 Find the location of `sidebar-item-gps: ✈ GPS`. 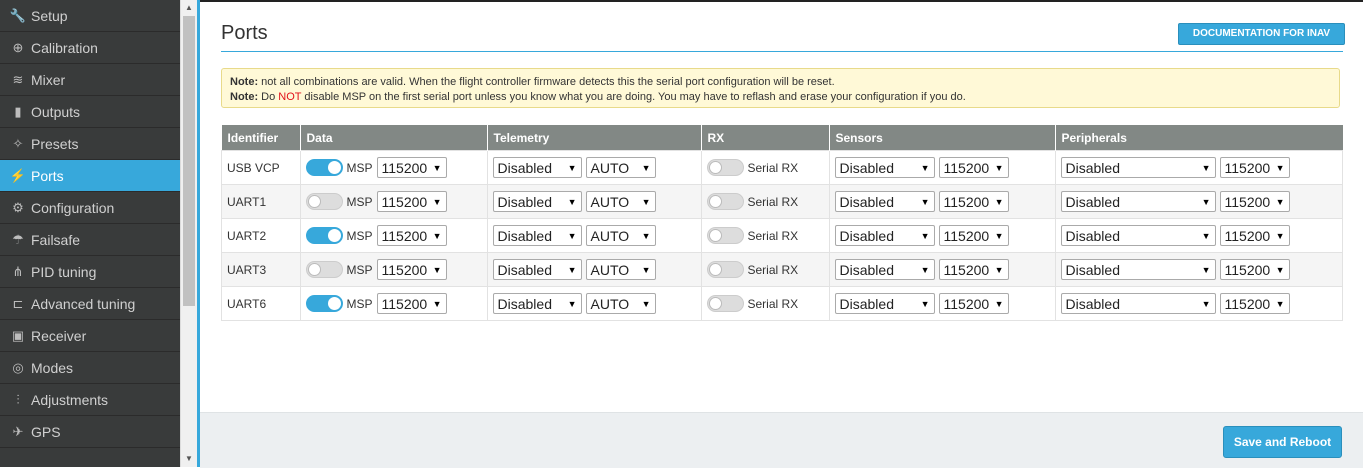

sidebar-item-gps: ✈ GPS is located at coordinates (90, 432).